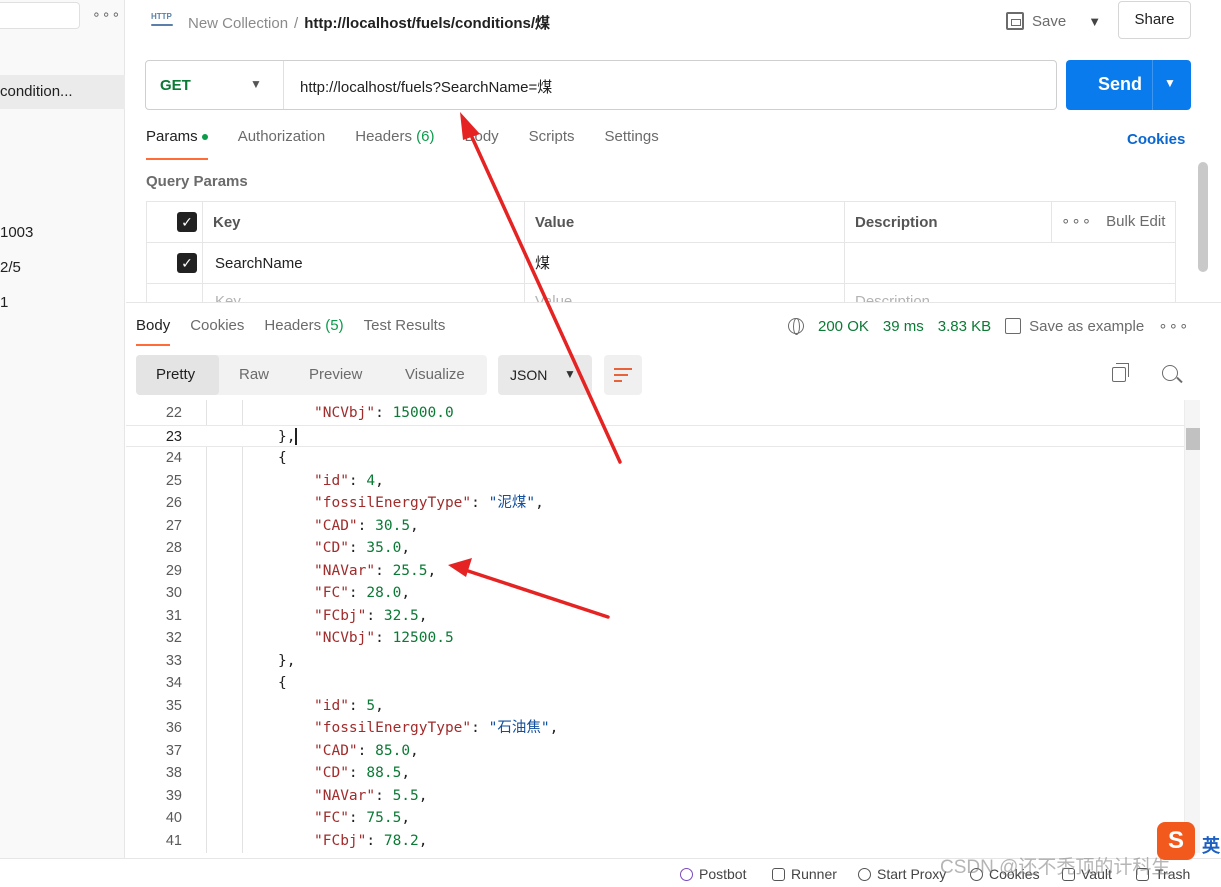 The image size is (1221, 887). Describe the element at coordinates (364, 293) in the screenshot. I see `param-key-placeholder: Key` at that location.